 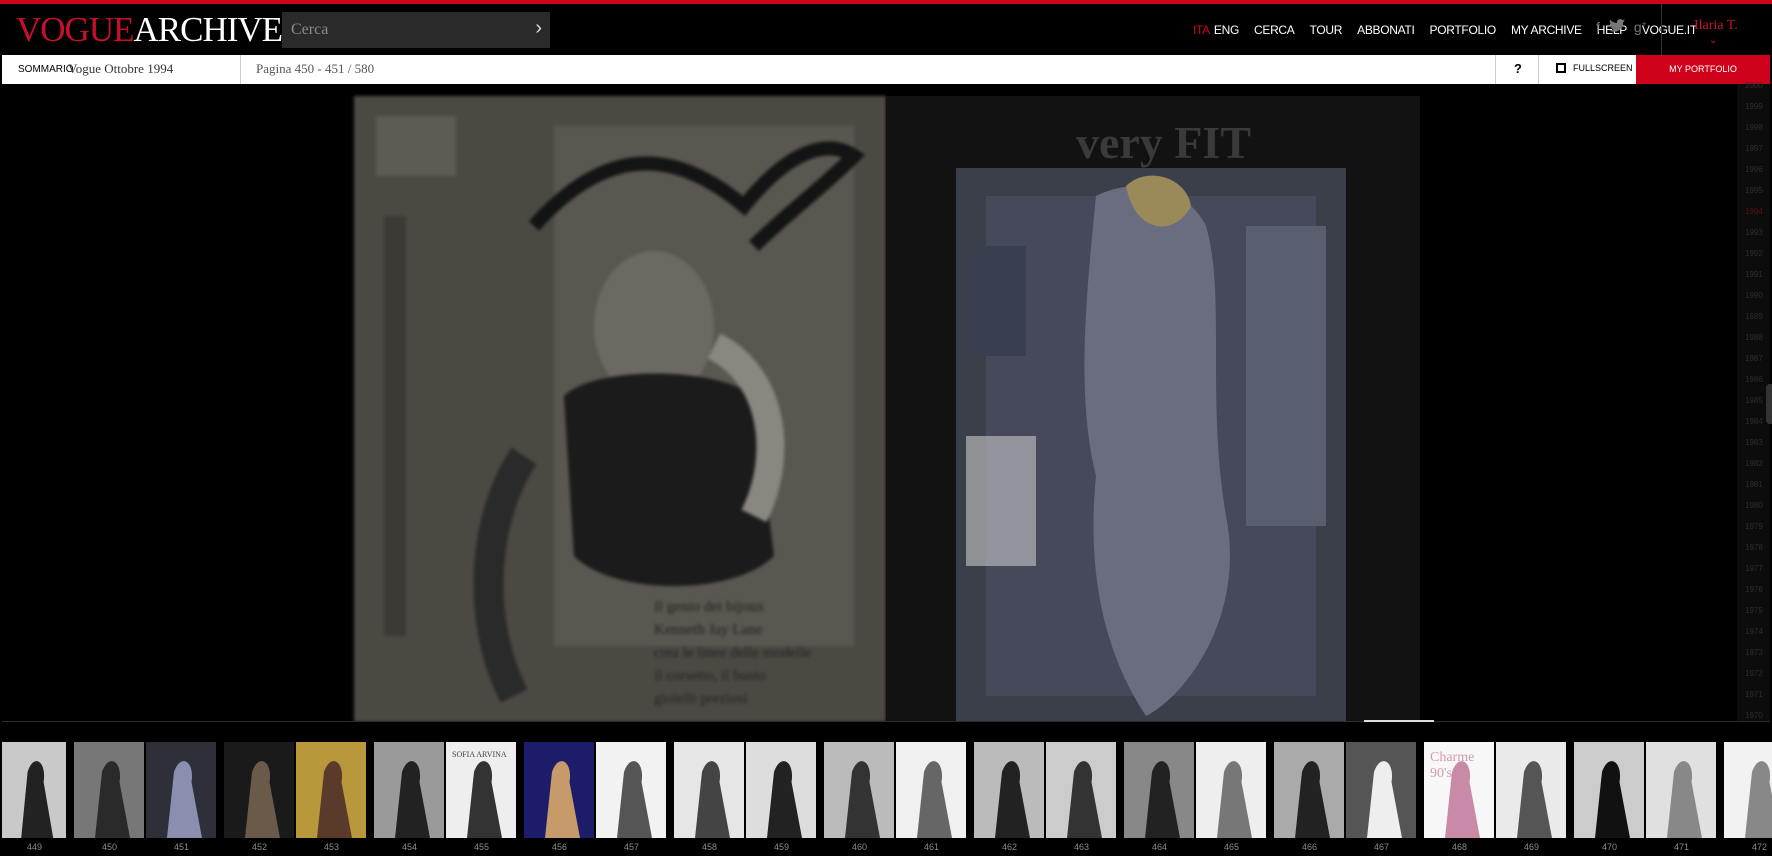 I want to click on social-links: f g+, so click(x=1621, y=27).